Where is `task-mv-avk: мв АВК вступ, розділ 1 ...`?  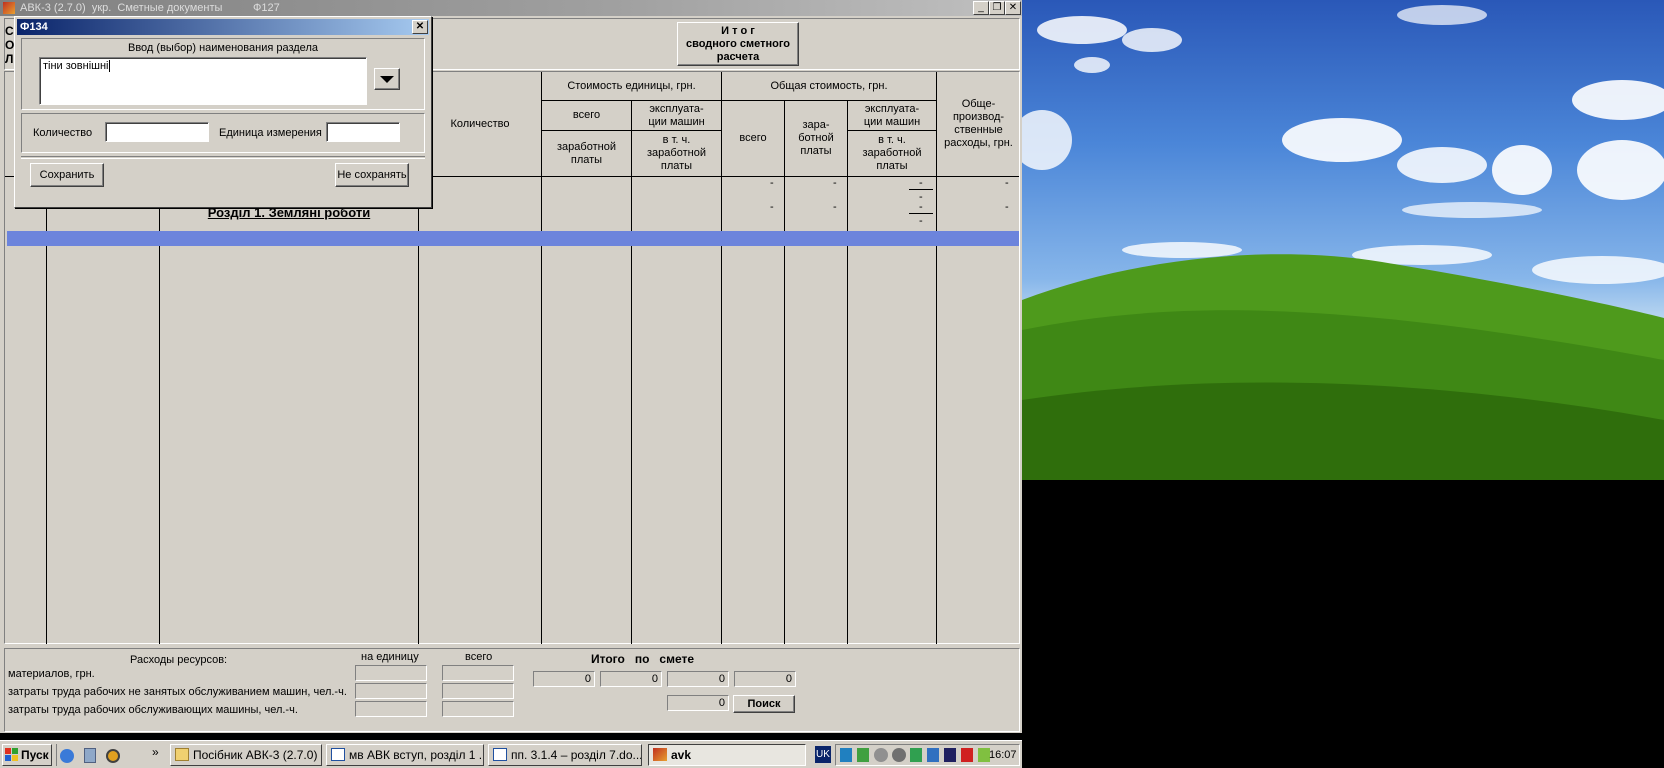 task-mv-avk: мв АВК вступ, розділ 1 ... is located at coordinates (405, 755).